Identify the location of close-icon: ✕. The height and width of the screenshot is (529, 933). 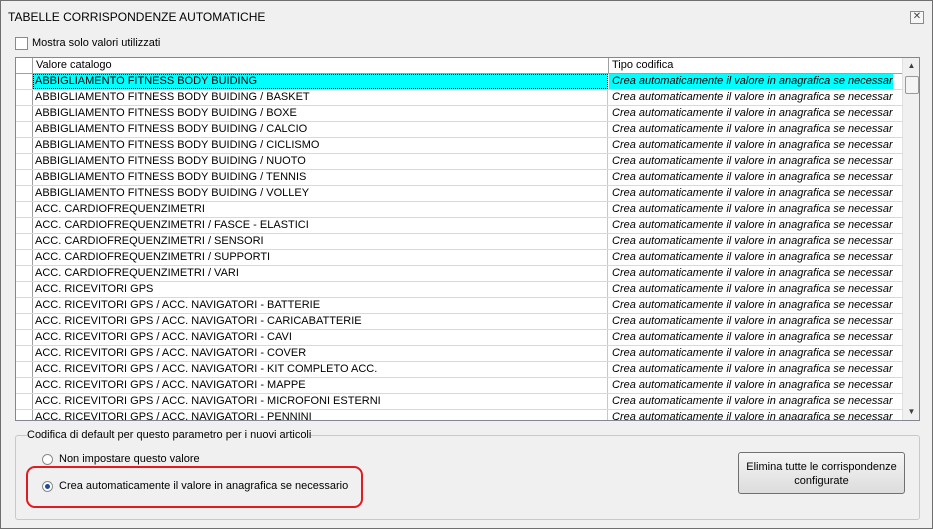
(917, 17).